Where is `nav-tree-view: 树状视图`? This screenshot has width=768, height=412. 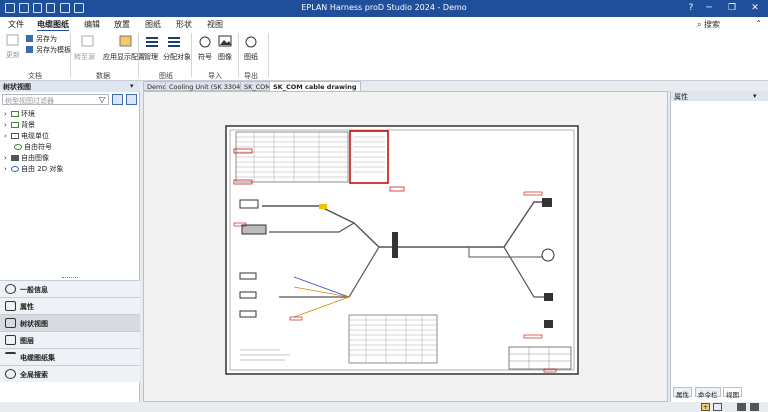
nav-tree-view: 树状视图 is located at coordinates (70, 322).